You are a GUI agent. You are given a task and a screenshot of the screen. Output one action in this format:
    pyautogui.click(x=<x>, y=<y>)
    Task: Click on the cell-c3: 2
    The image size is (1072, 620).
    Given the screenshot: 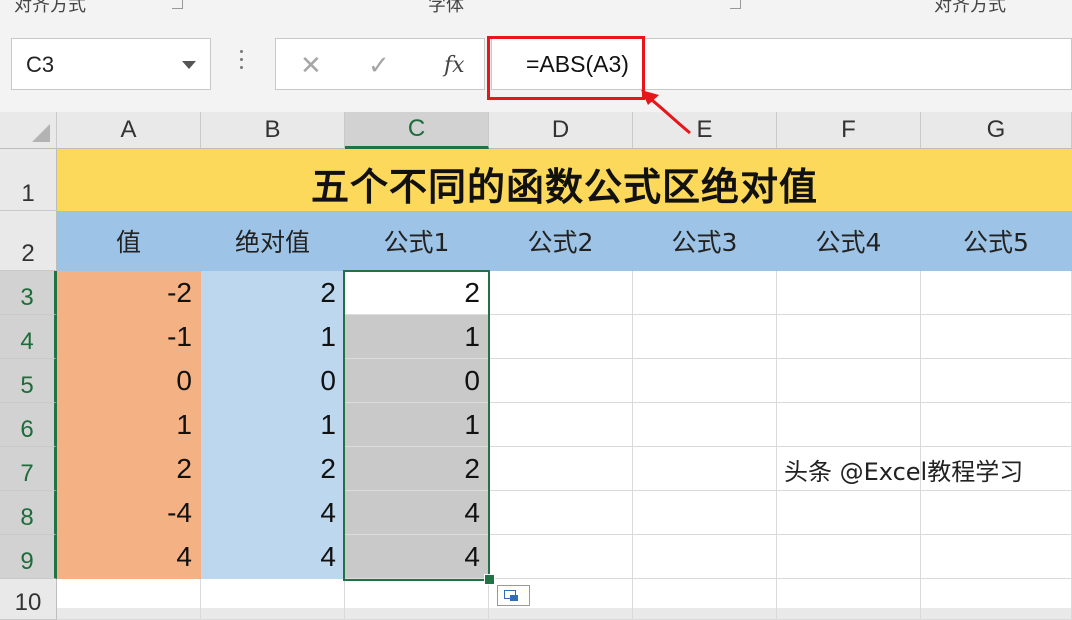 What is the action you would take?
    pyautogui.click(x=417, y=293)
    